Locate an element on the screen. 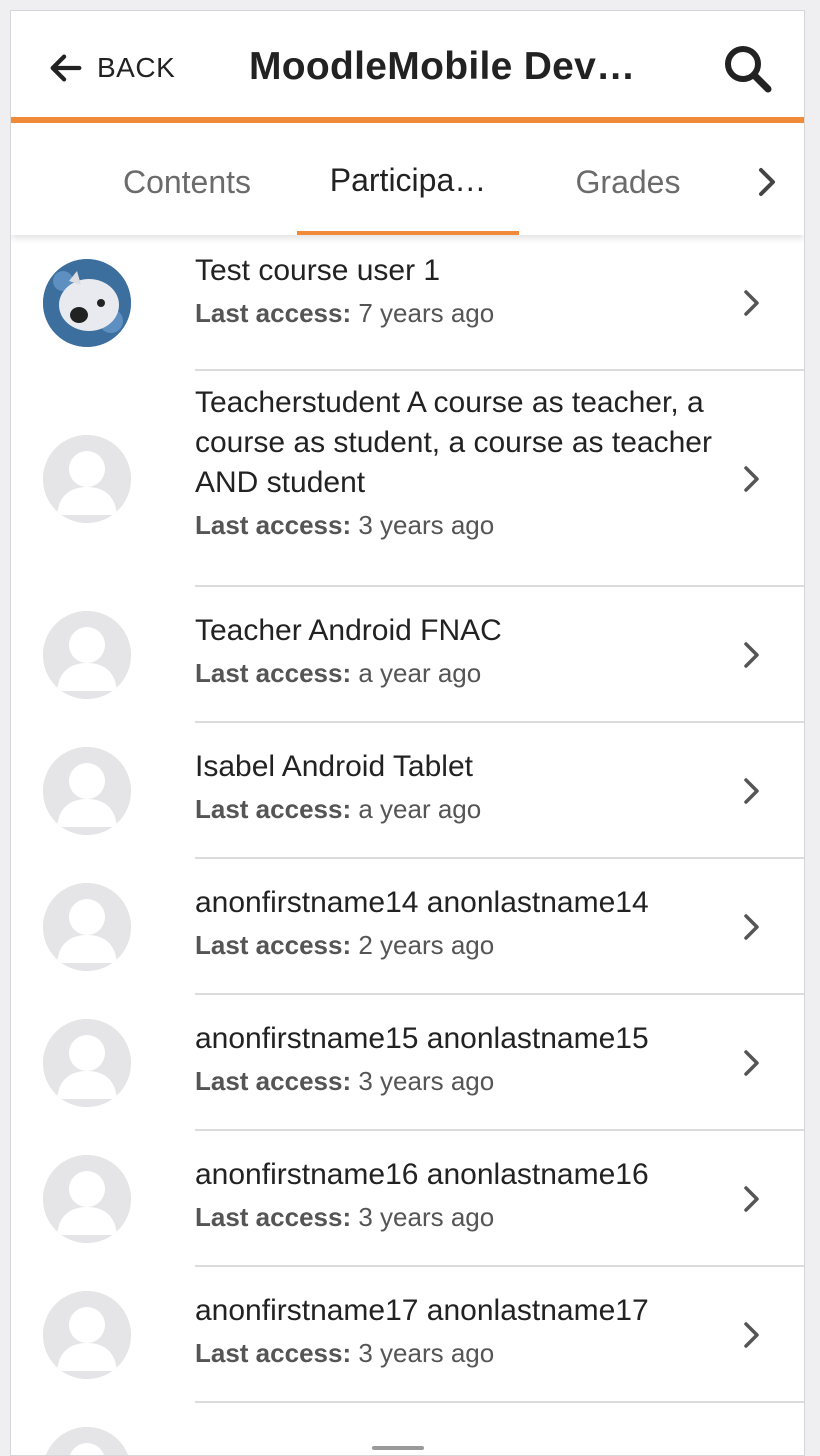 The height and width of the screenshot is (1456, 820). back-button: BACK is located at coordinates (111, 68).